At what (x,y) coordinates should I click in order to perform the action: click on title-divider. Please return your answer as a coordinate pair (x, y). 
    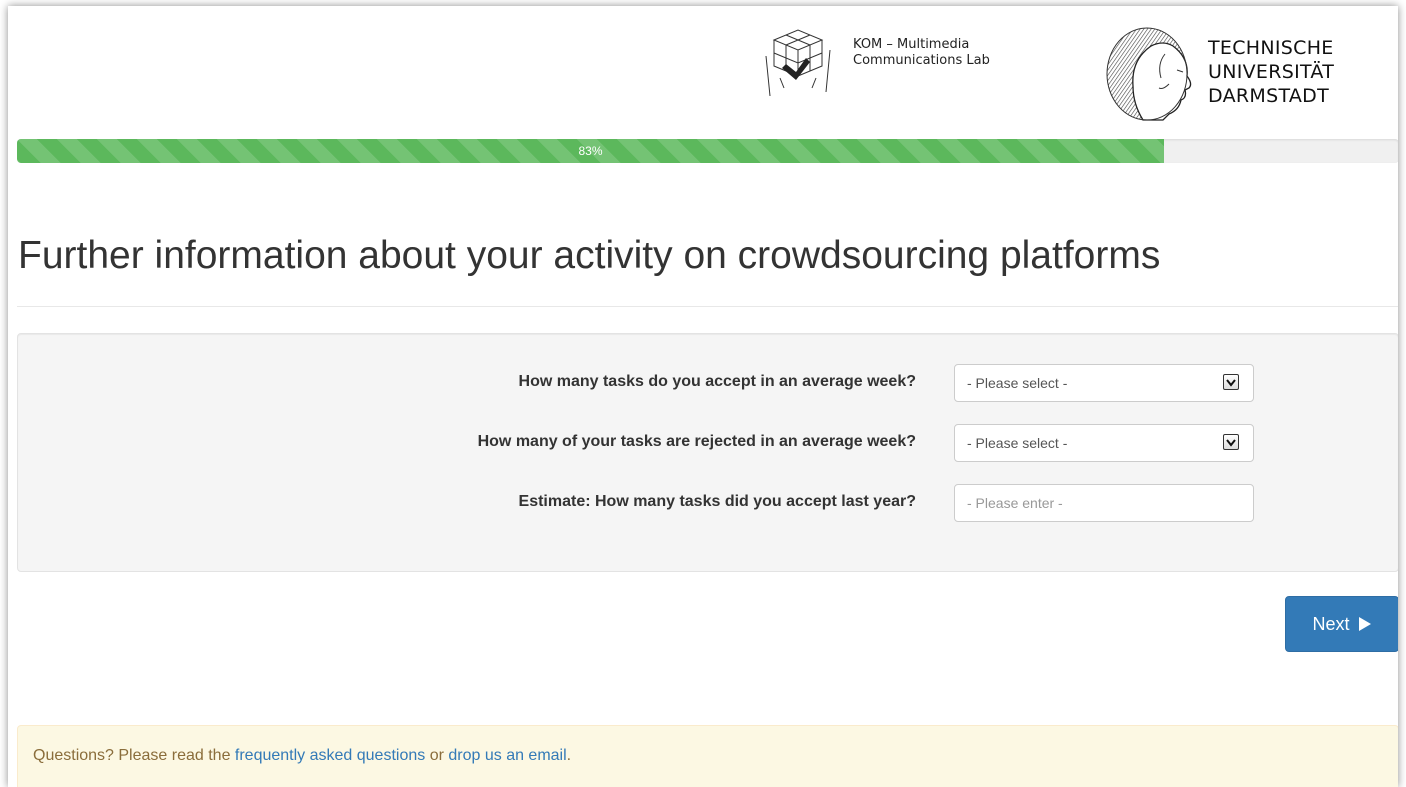
    Looking at the image, I should click on (707, 306).